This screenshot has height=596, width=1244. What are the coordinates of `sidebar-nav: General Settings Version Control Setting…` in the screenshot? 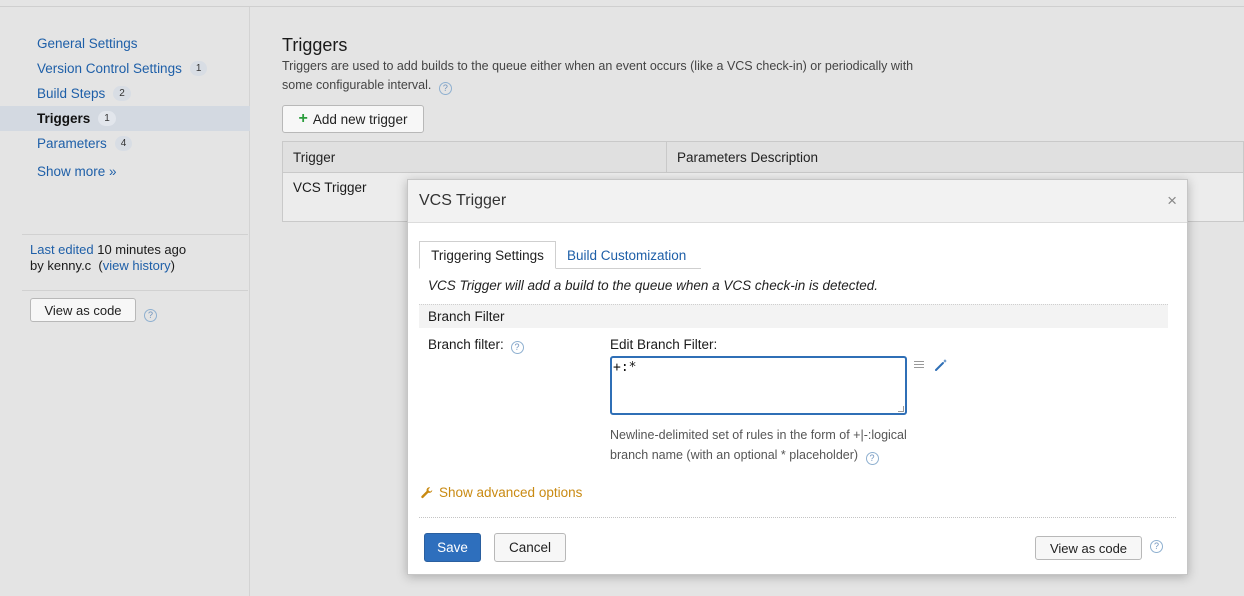 It's located at (125, 93).